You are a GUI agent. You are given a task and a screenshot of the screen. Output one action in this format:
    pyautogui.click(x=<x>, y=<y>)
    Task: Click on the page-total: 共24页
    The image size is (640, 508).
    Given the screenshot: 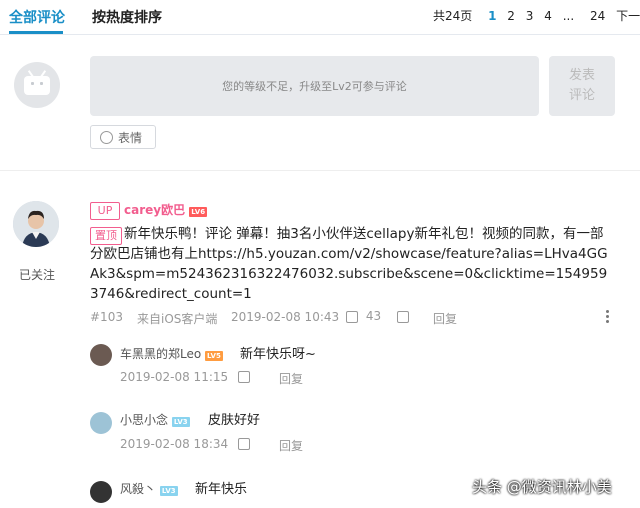 What is the action you would take?
    pyautogui.click(x=453, y=16)
    